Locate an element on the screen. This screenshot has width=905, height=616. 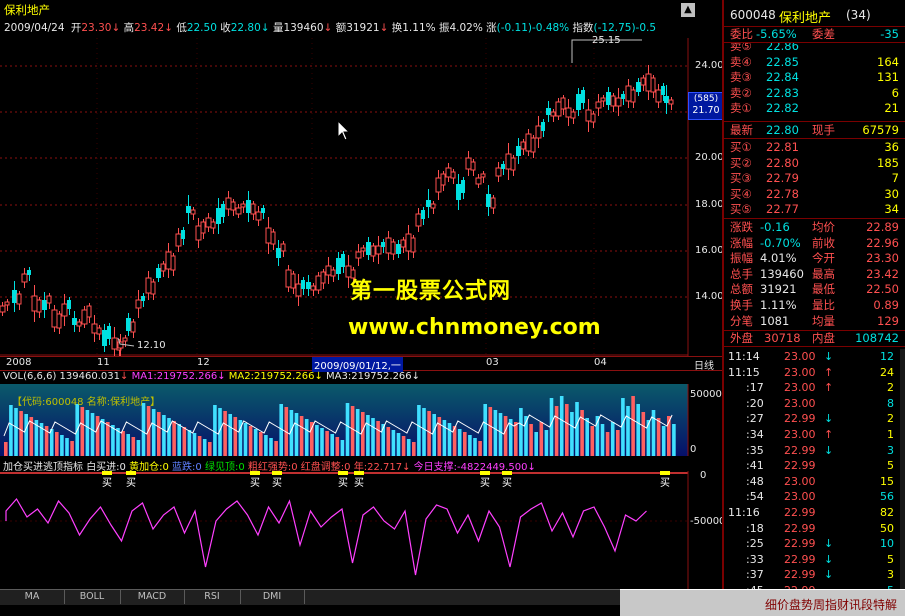
ask-row: 卖⑤ 22.86 is located at coordinates (764, 48).